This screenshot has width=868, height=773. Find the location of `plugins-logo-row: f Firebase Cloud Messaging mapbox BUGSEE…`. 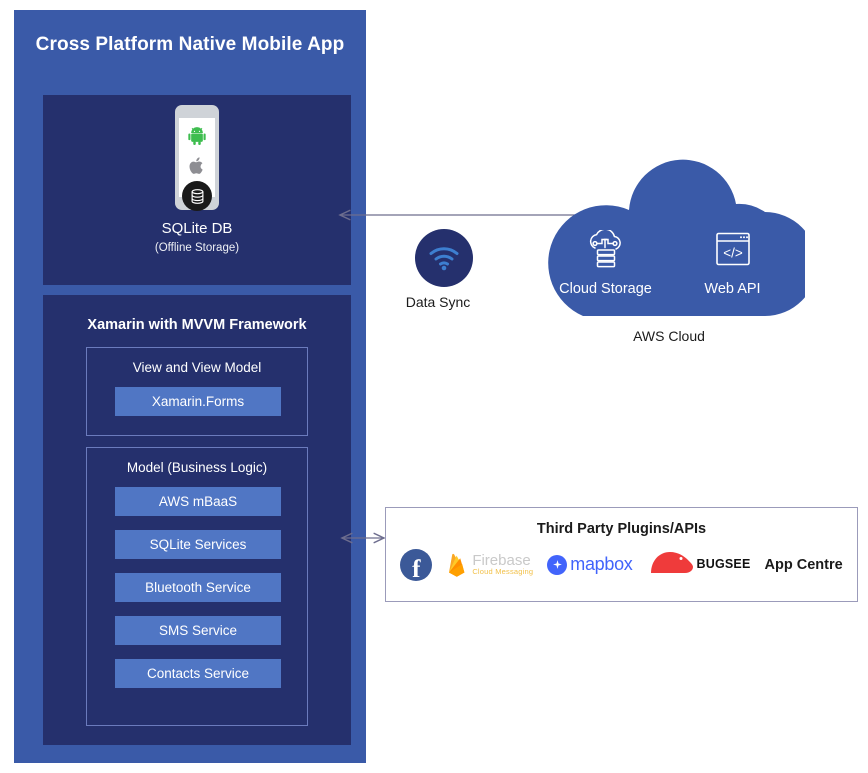

plugins-logo-row: f Firebase Cloud Messaging mapbox BUGSEE… is located at coordinates (621, 565).